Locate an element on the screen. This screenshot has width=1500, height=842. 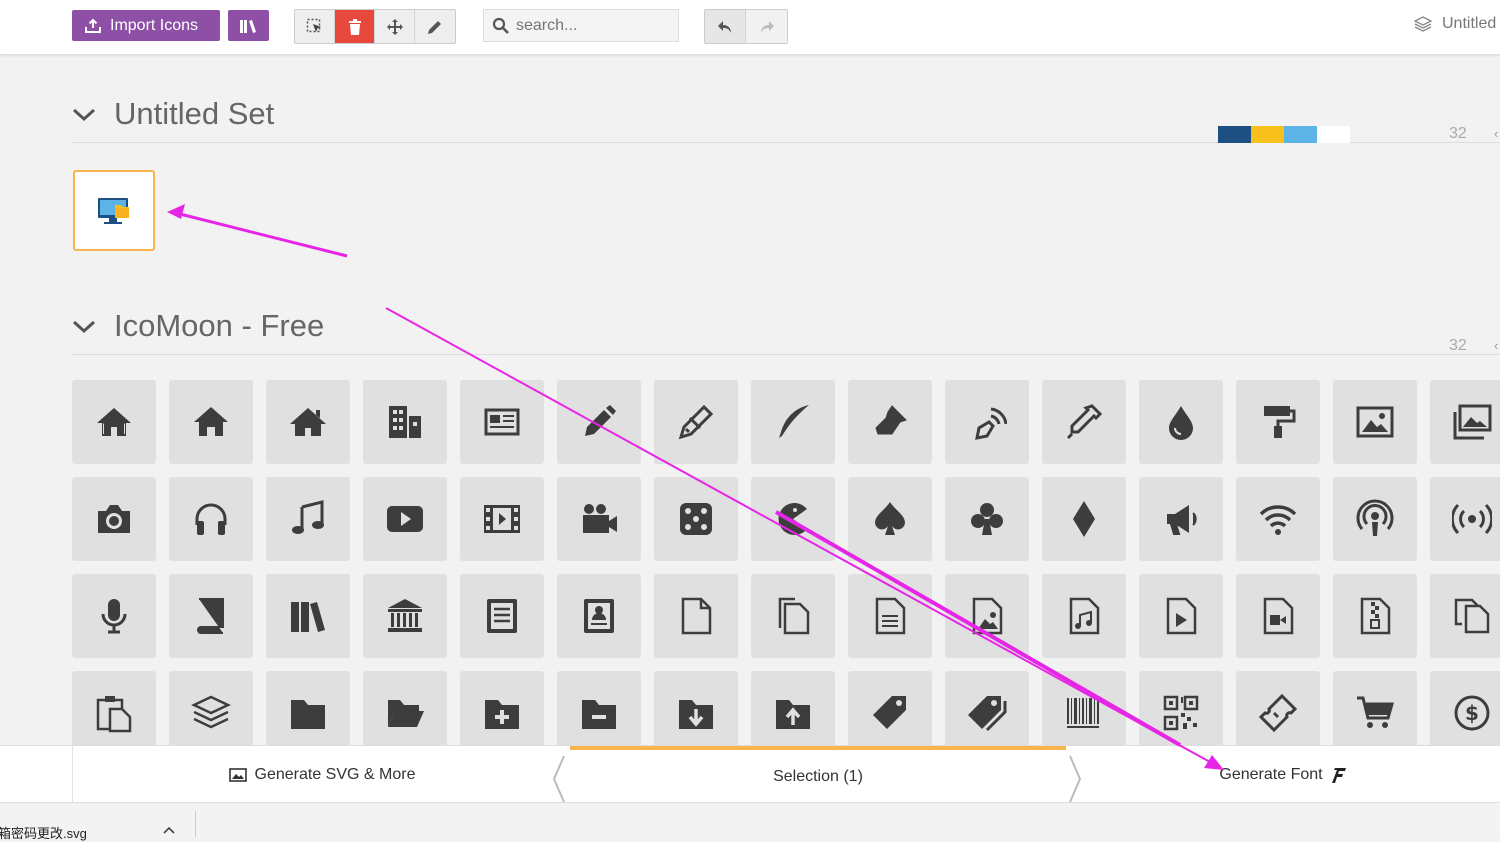
search-box is located at coordinates (581, 25).